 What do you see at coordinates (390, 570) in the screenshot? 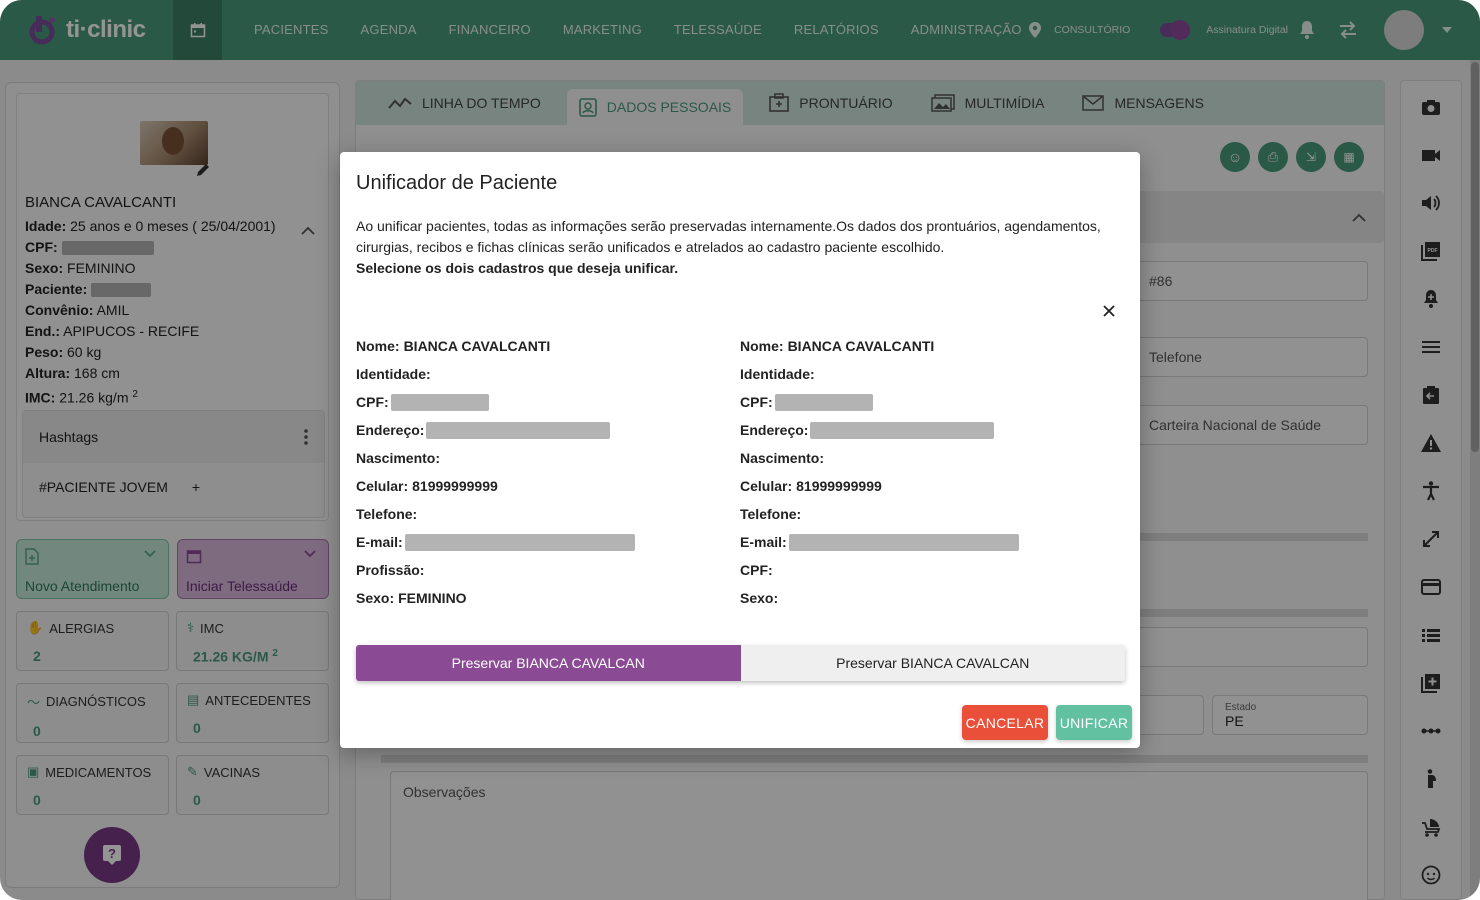
I see `field-label: Profissão:` at bounding box center [390, 570].